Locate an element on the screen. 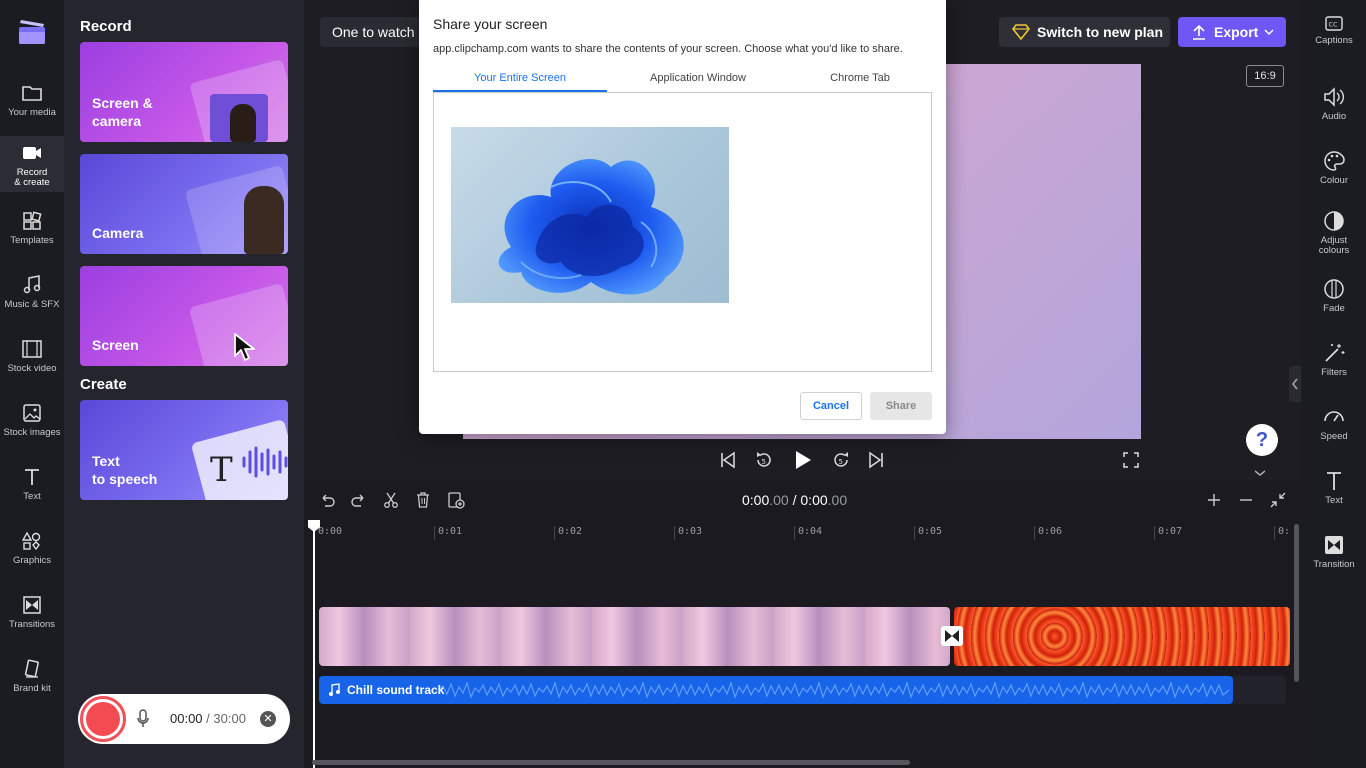 The height and width of the screenshot is (768, 1366). export-label: Export is located at coordinates (1236, 32).